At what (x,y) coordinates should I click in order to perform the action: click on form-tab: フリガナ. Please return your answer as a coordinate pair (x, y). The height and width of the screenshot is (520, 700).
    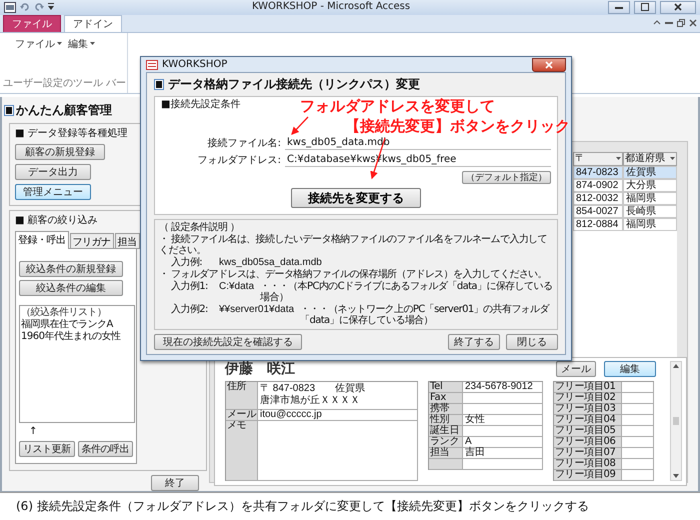
    Looking at the image, I should click on (92, 240).